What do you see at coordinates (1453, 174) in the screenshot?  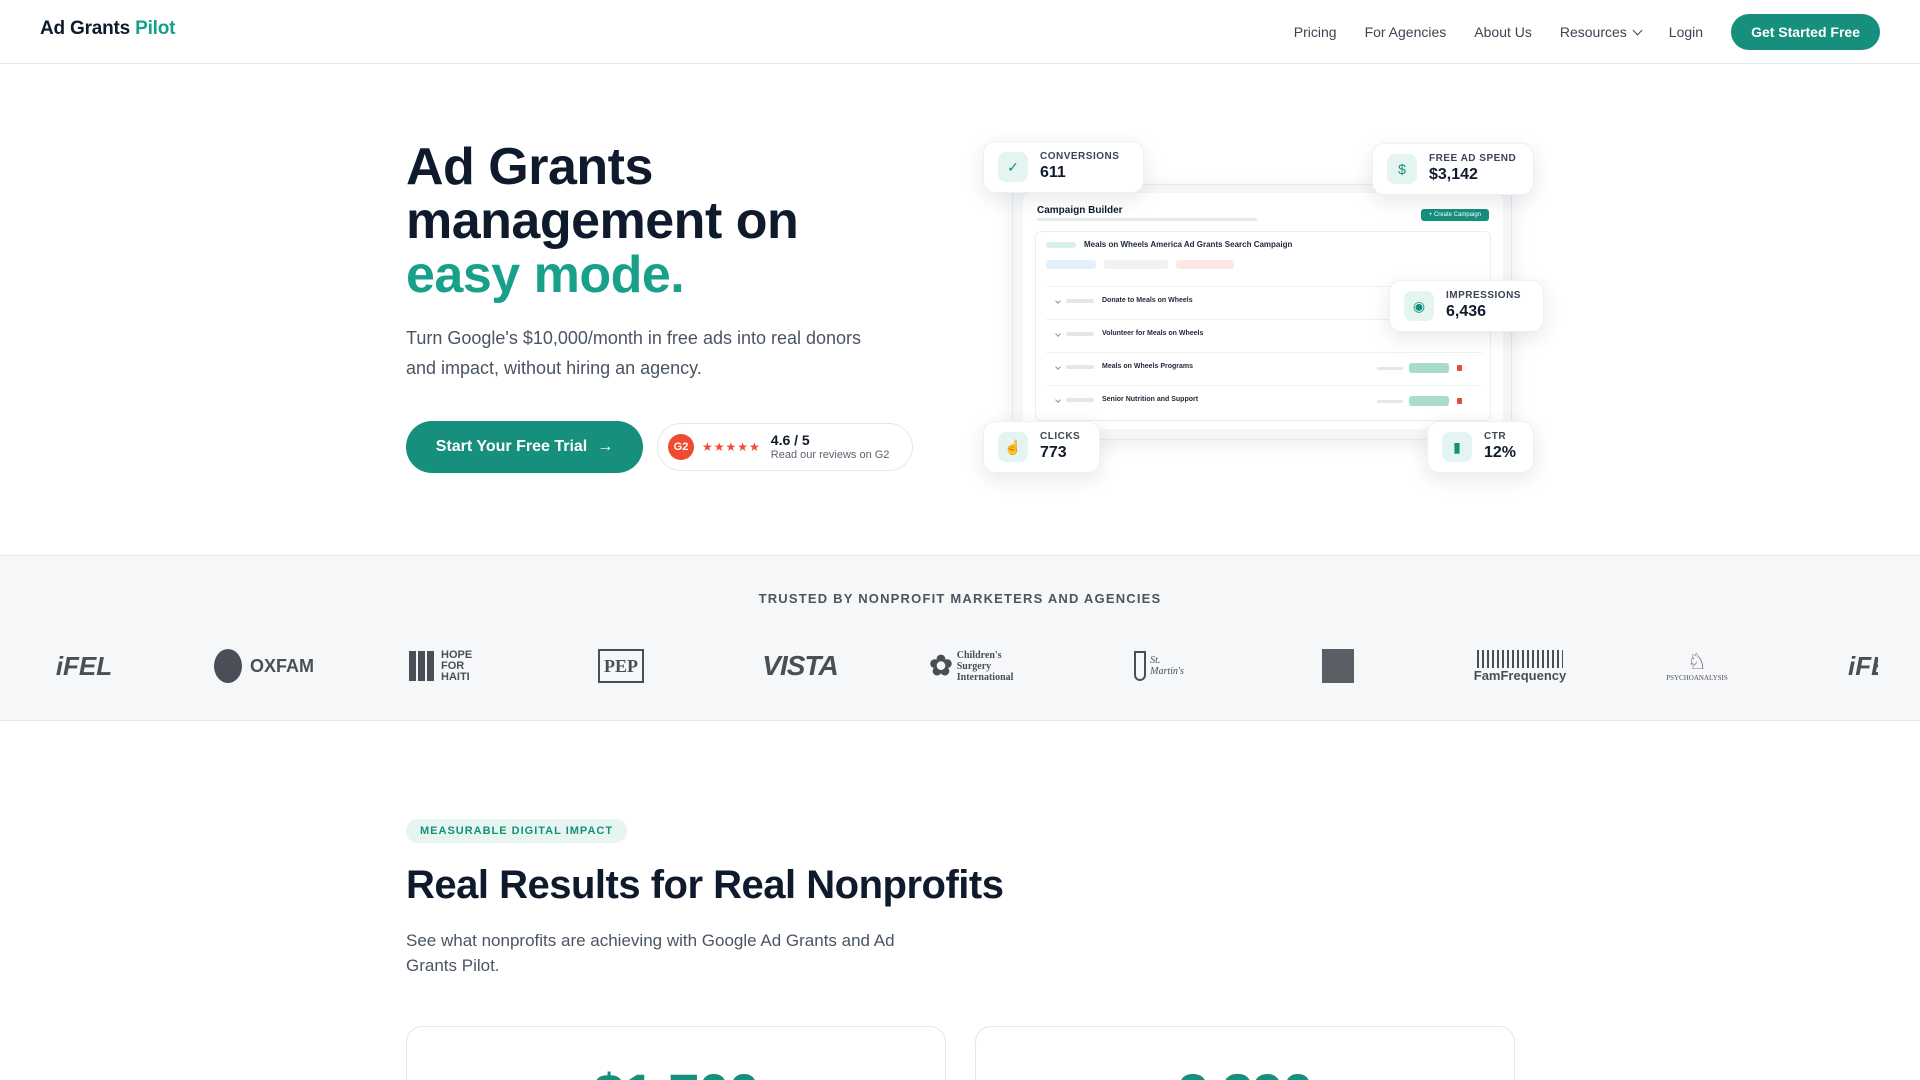 I see `stat-value: $3,142` at bounding box center [1453, 174].